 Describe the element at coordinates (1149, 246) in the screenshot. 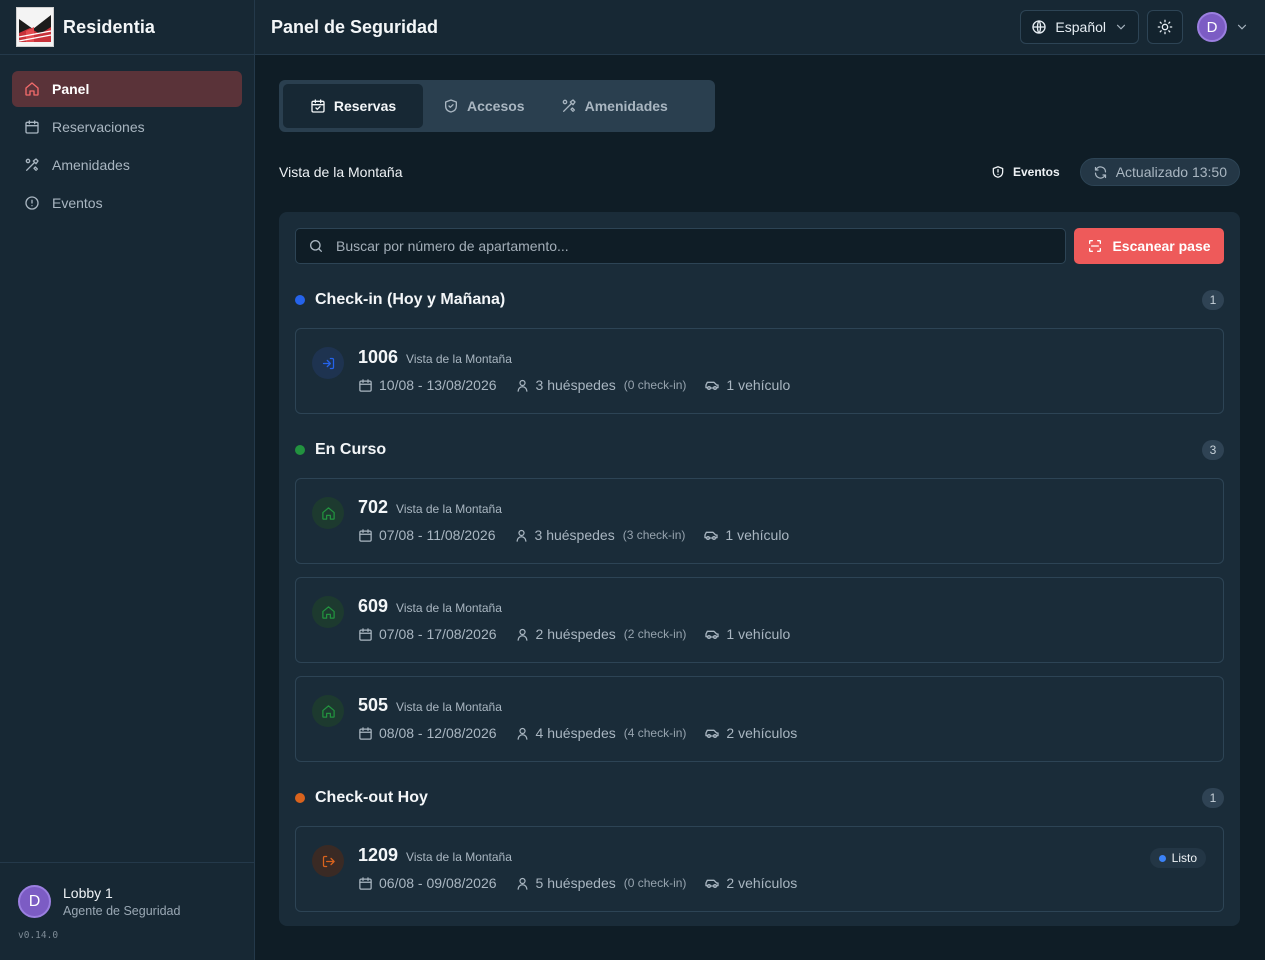

I see `scan-pass-button: Escanear pase` at that location.